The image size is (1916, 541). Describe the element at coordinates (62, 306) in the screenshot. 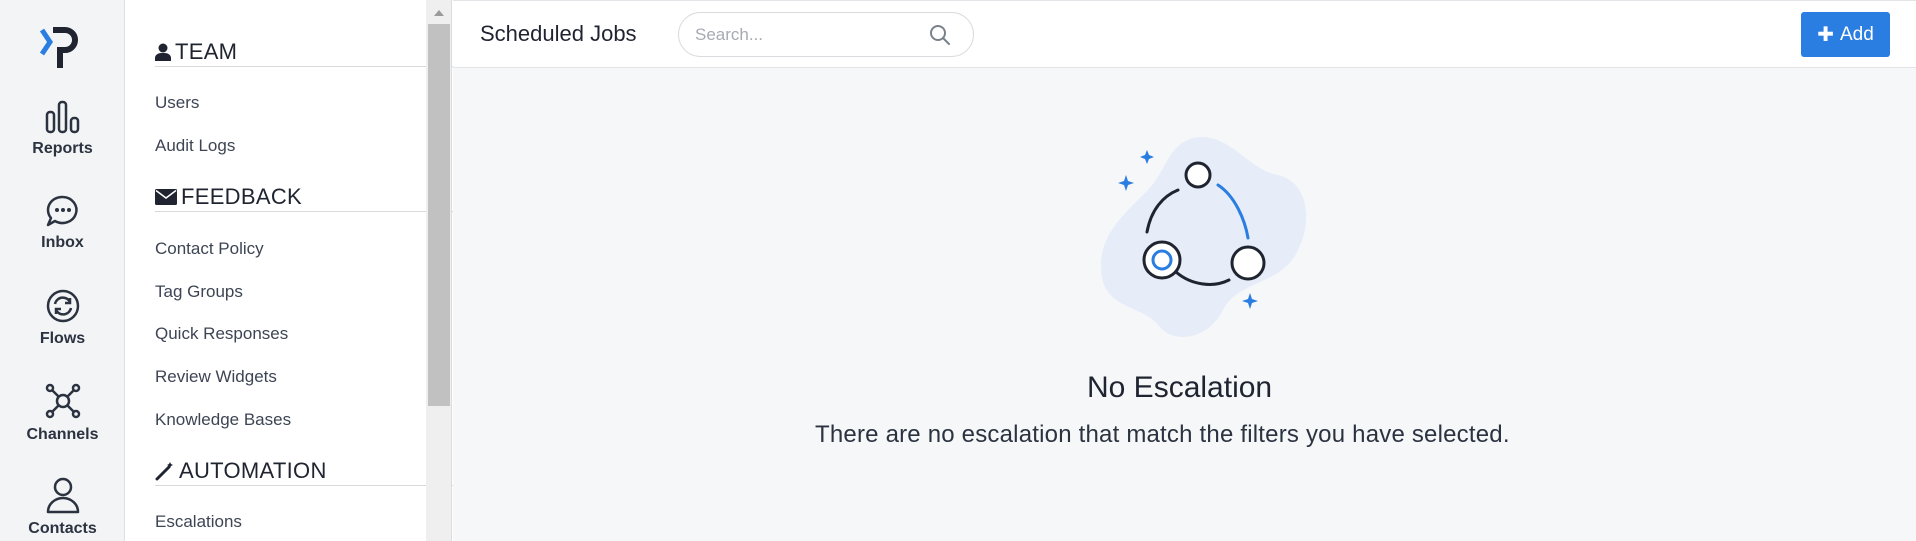

I see `sync-icon` at that location.